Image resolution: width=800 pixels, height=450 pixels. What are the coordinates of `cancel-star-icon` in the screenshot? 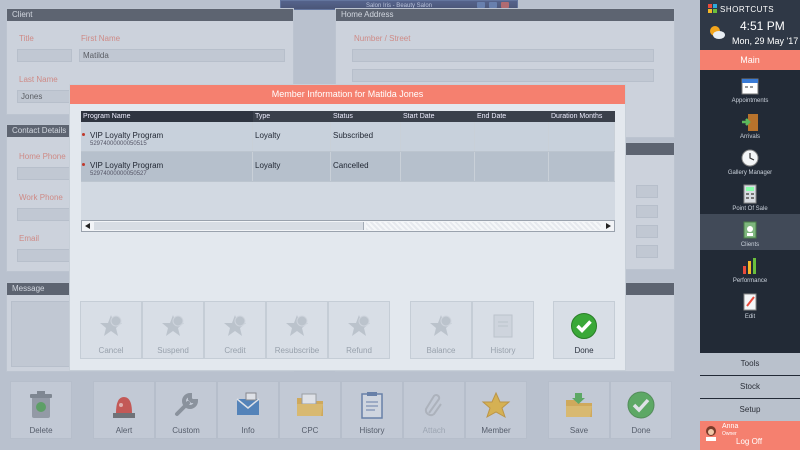 It's located at (111, 326).